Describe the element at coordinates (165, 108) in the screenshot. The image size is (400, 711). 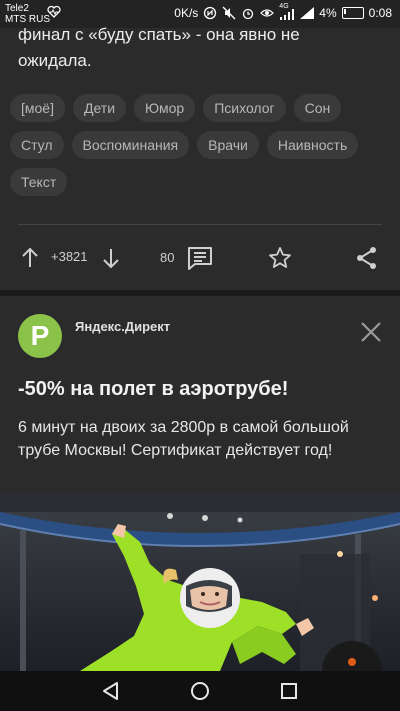
I see `tag-yumor: Юмор` at that location.